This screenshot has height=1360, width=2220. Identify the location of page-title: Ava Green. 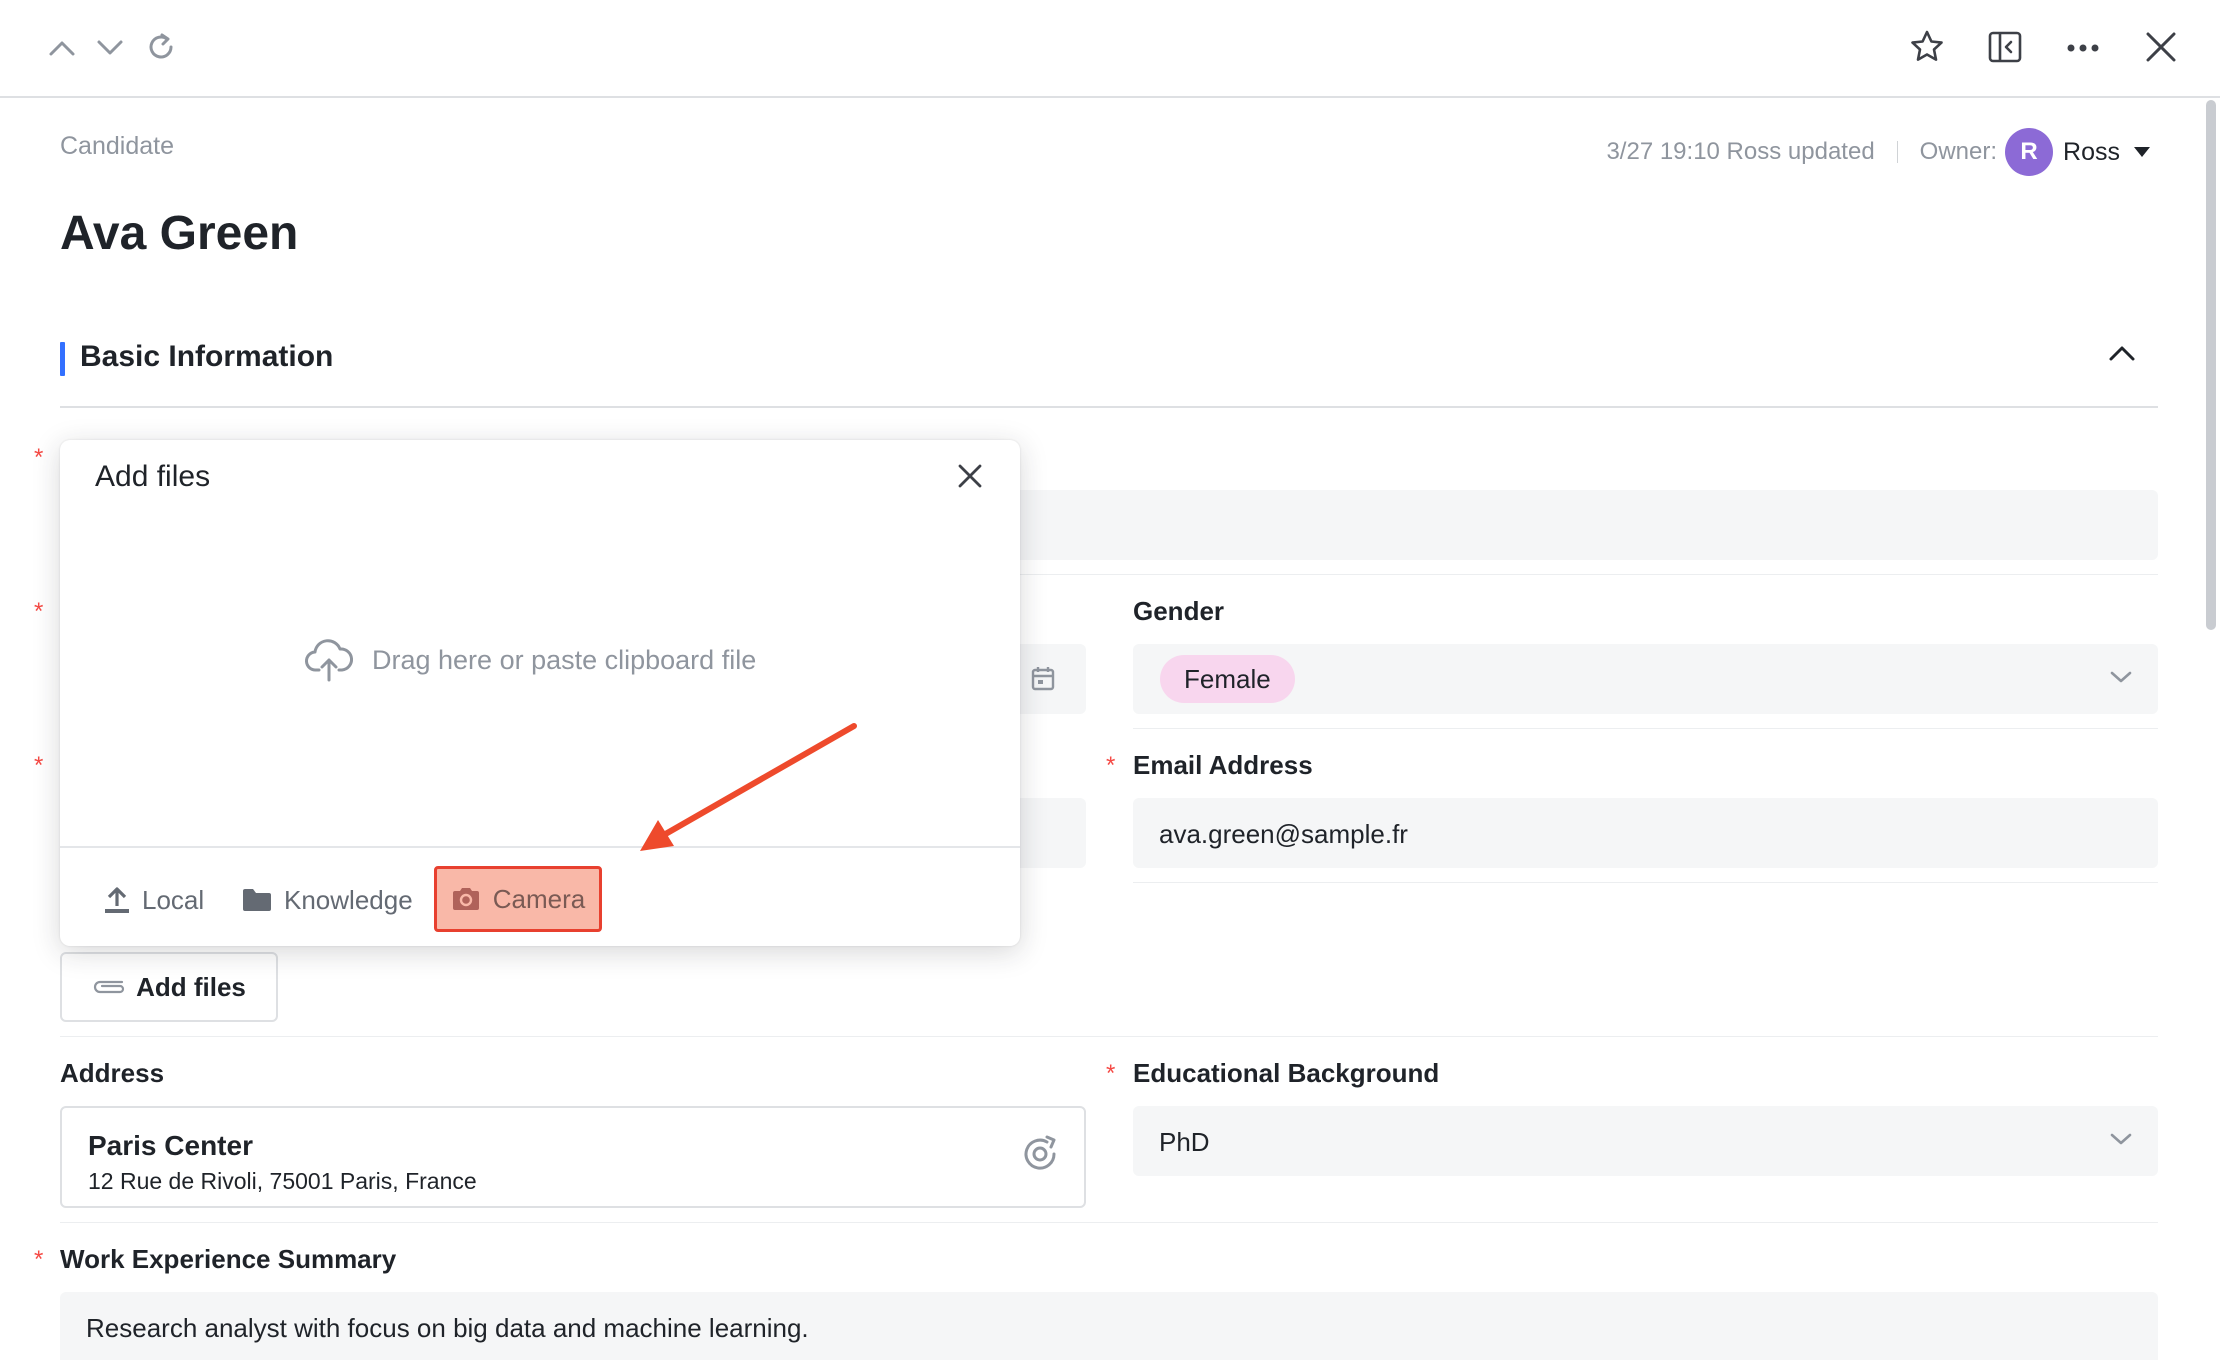
(179, 233).